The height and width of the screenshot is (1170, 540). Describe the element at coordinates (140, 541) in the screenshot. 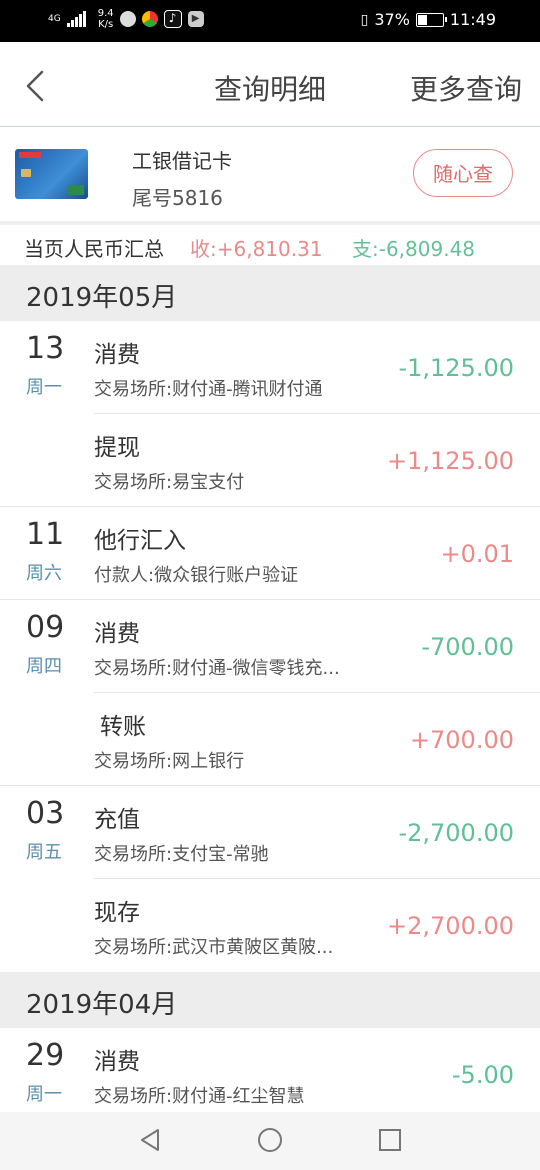

I see `transaction-title: 他行汇入` at that location.